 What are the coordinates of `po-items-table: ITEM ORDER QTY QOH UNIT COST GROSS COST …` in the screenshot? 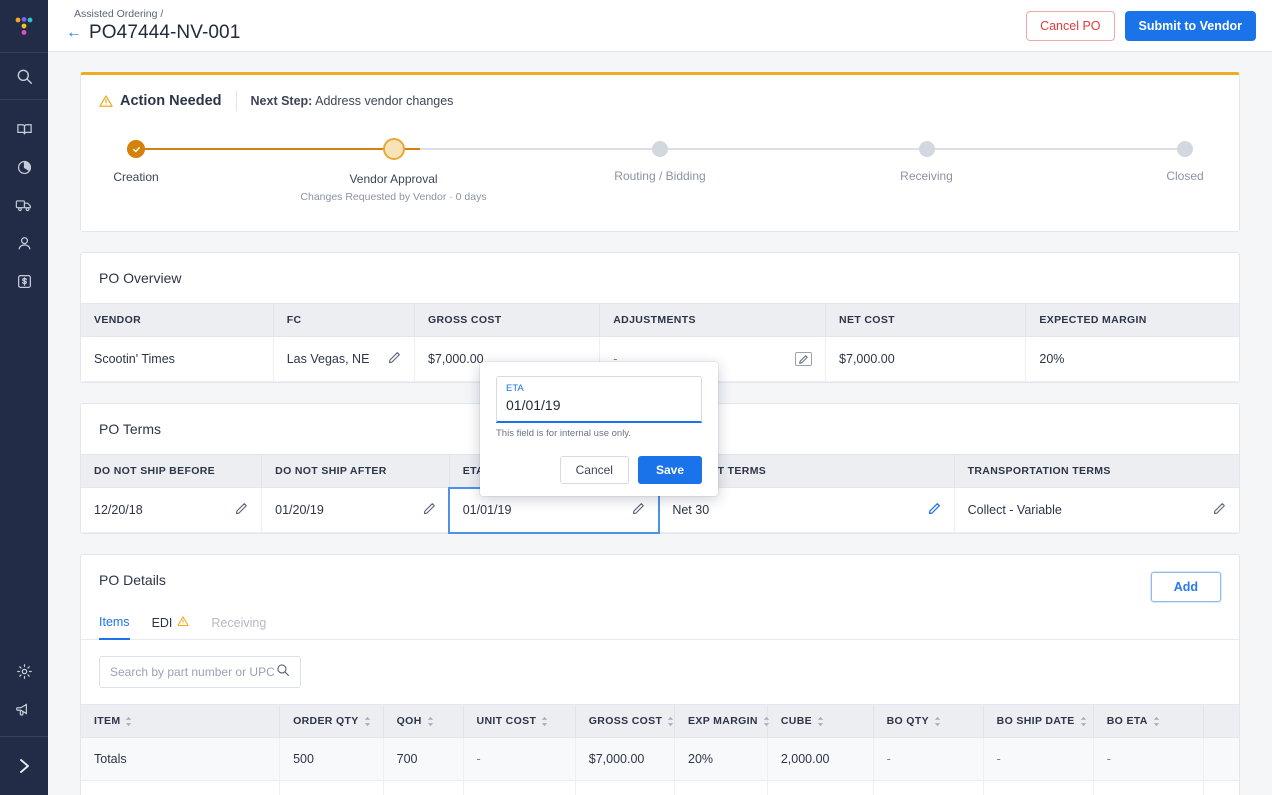 It's located at (660, 749).